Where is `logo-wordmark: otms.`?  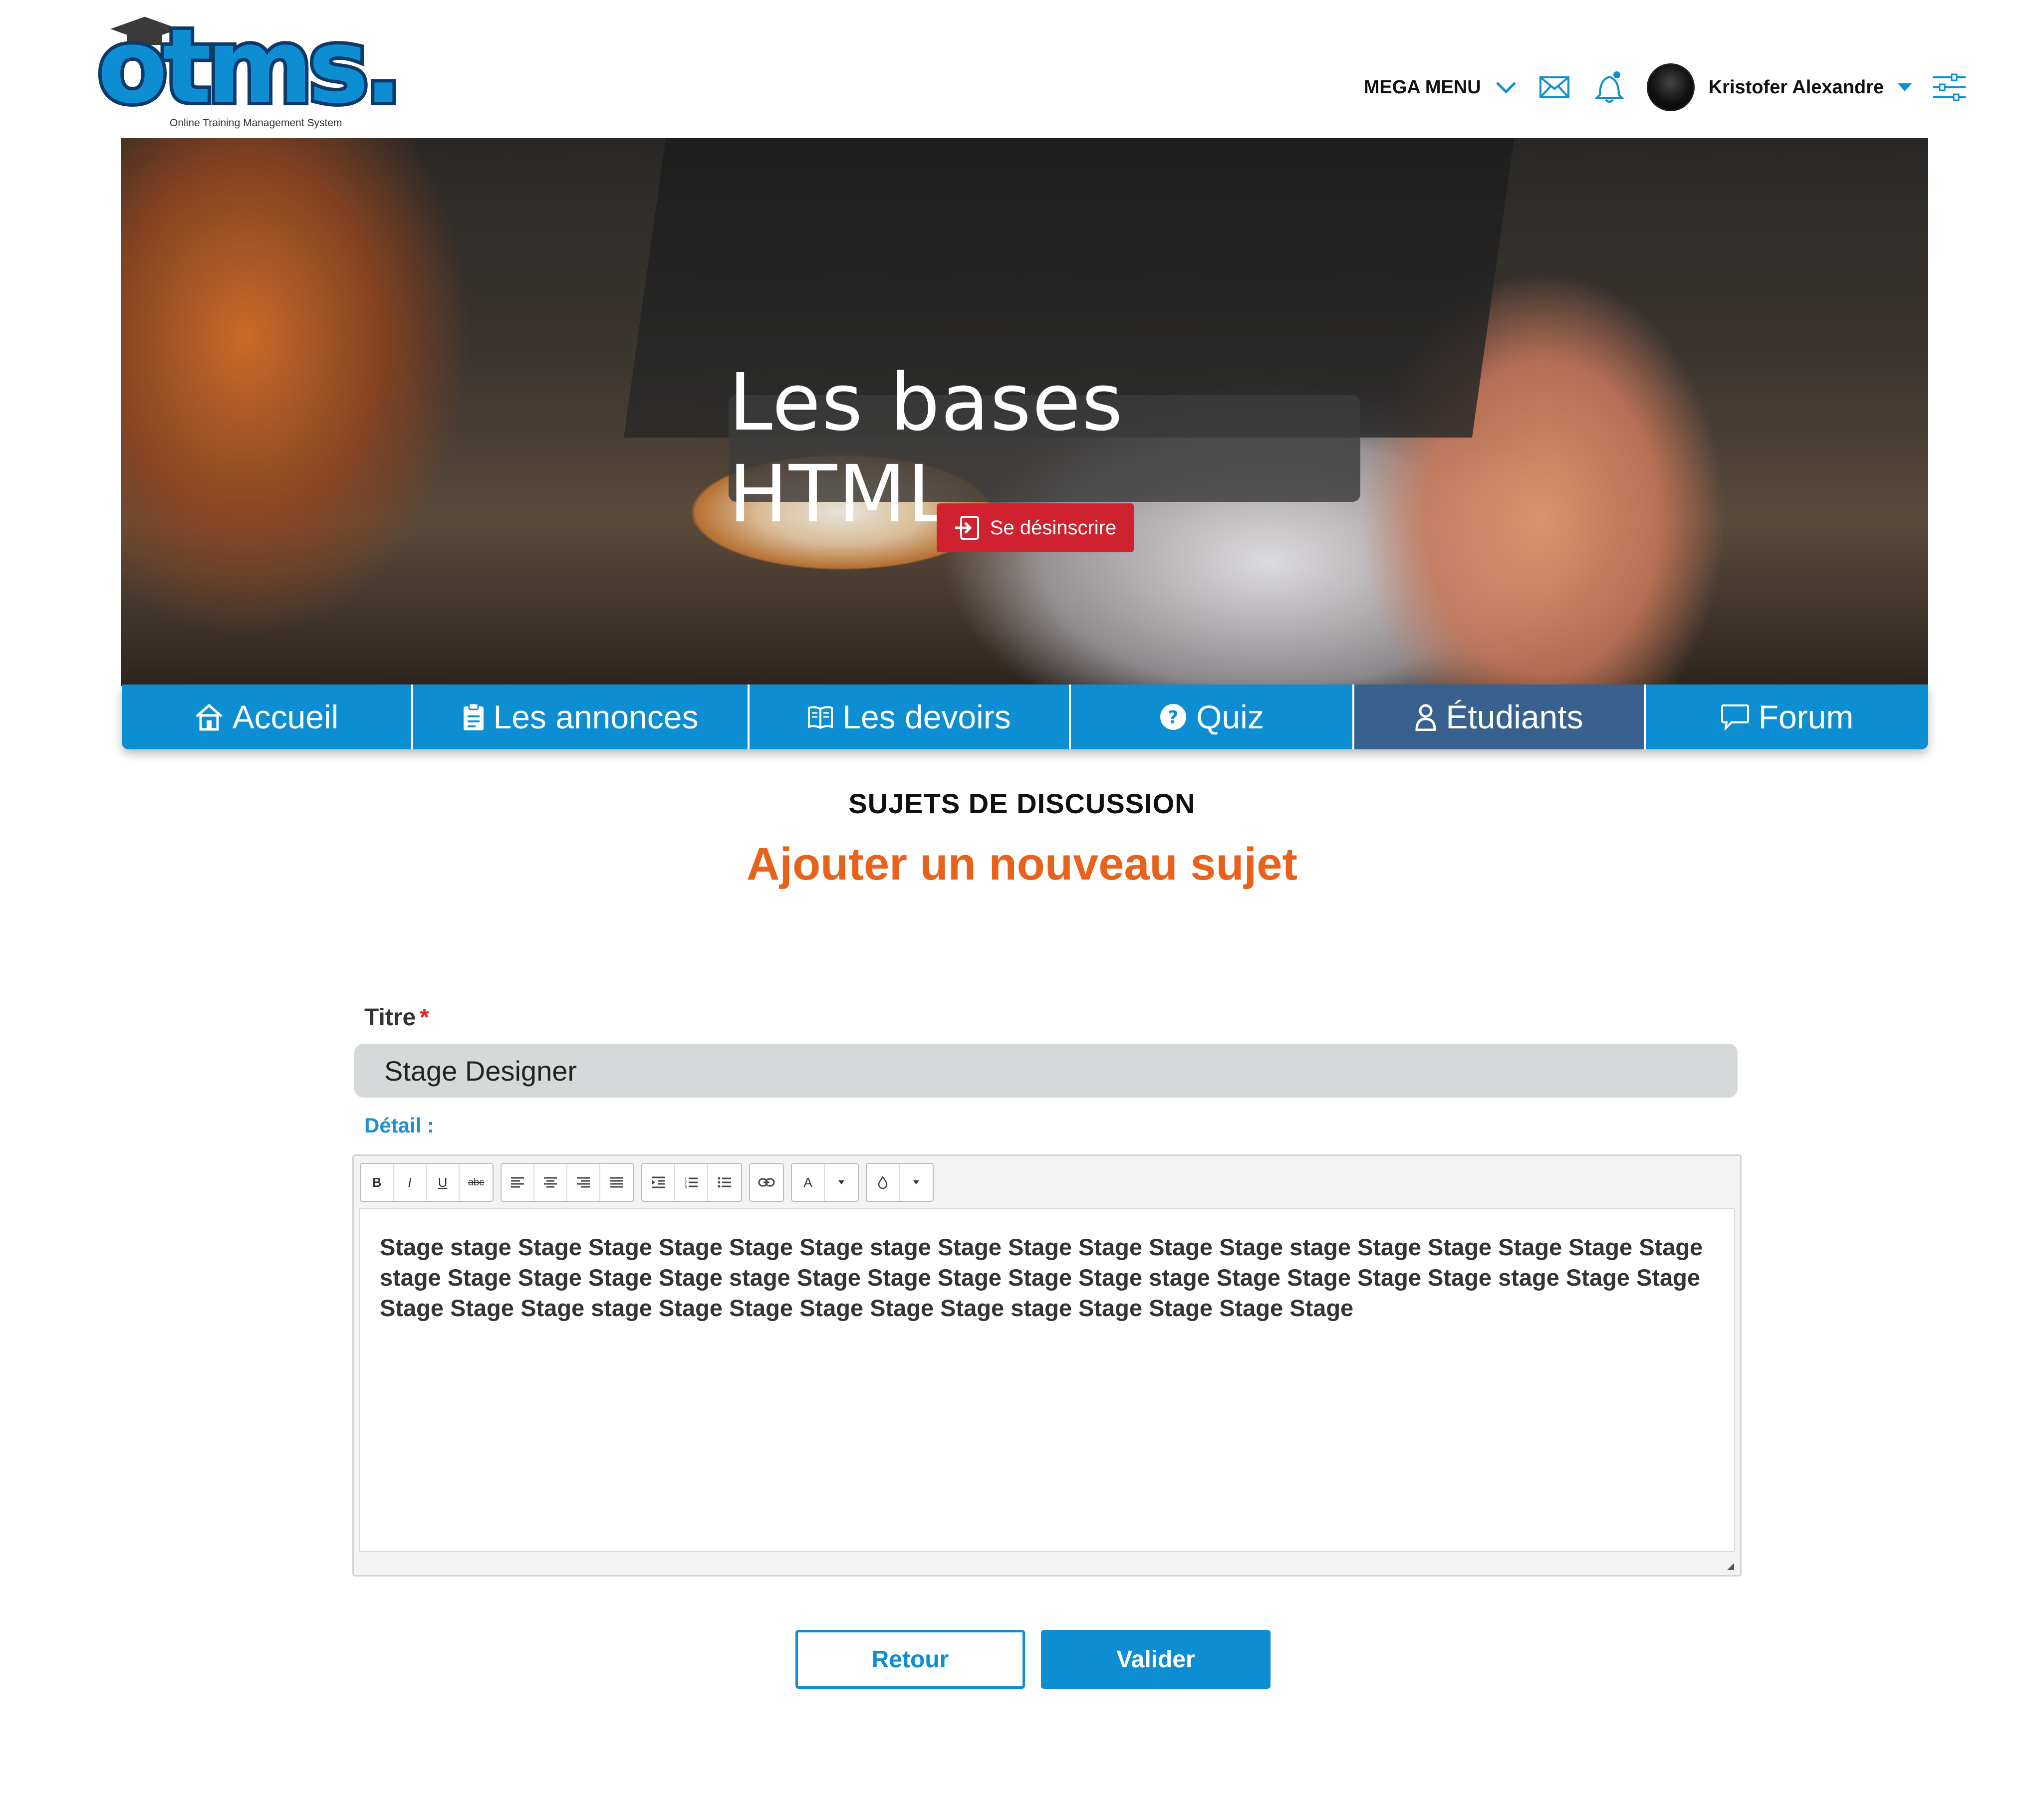
logo-wordmark: otms. is located at coordinates (250, 66).